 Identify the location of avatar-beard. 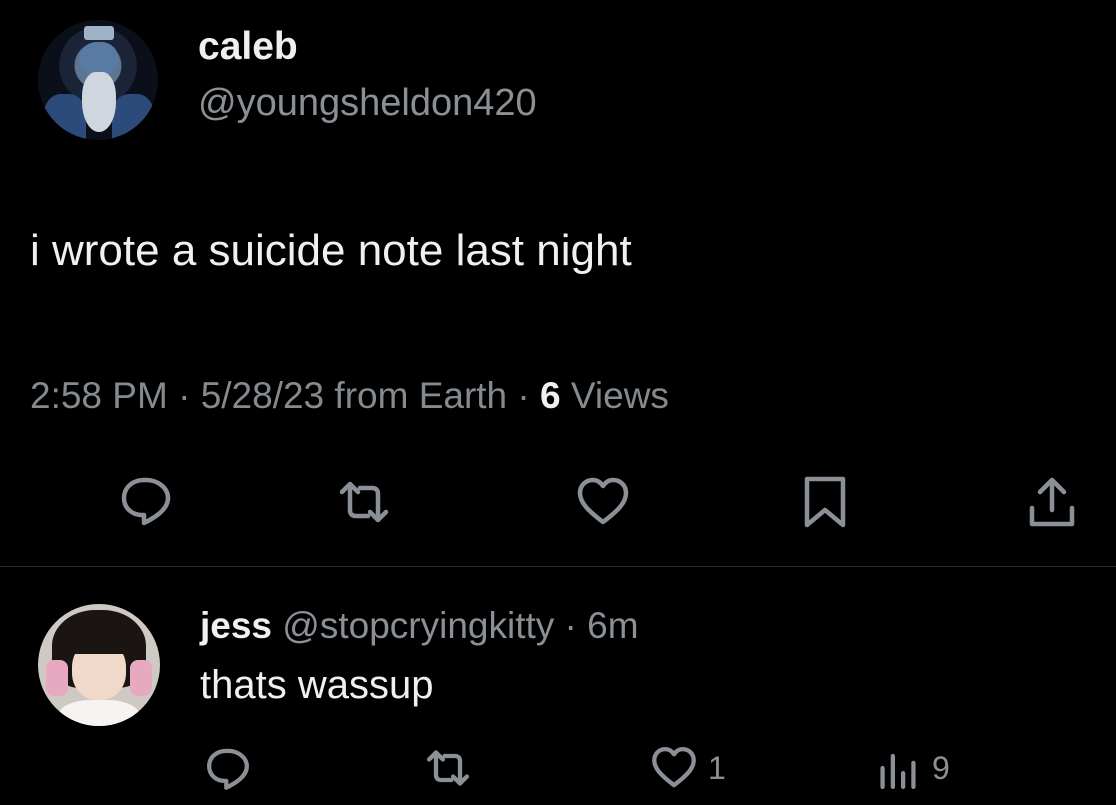
(99, 102).